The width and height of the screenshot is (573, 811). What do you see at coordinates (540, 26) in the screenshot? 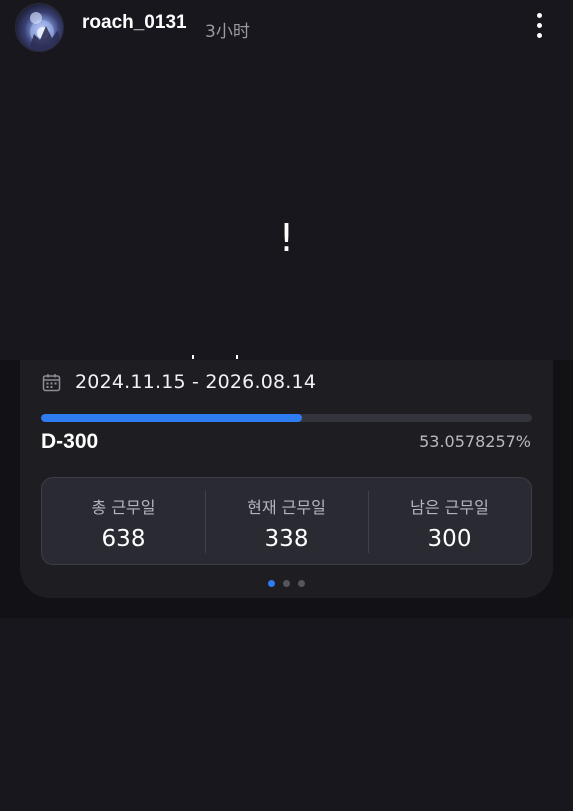
I see `more-options-icon` at bounding box center [540, 26].